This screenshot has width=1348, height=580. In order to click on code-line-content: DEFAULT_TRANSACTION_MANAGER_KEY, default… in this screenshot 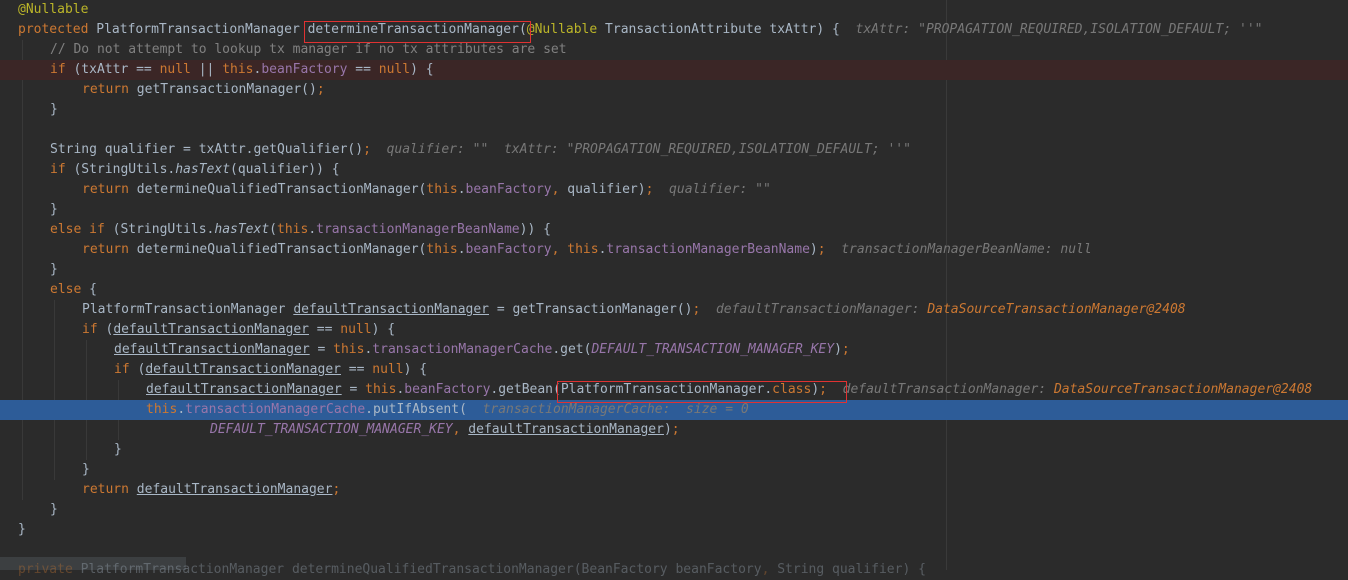, I will do `click(445, 430)`.